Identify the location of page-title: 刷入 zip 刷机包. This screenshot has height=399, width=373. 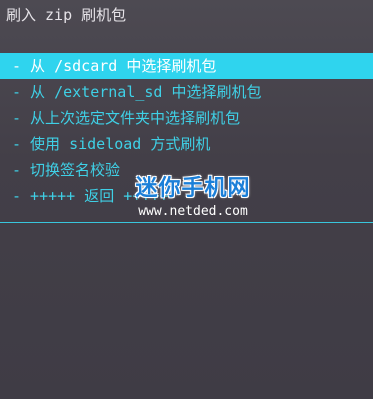
(66, 15).